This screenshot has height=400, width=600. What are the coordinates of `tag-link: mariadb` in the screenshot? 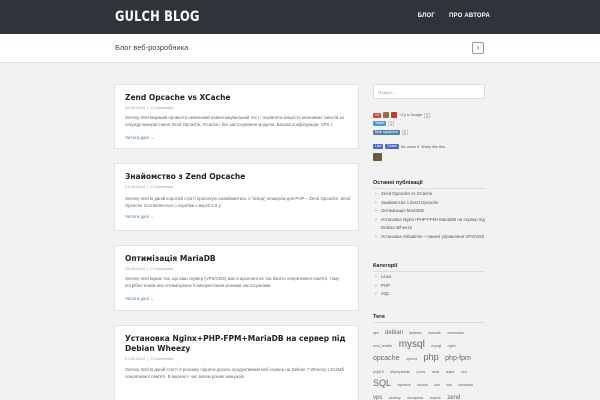 It's located at (434, 333).